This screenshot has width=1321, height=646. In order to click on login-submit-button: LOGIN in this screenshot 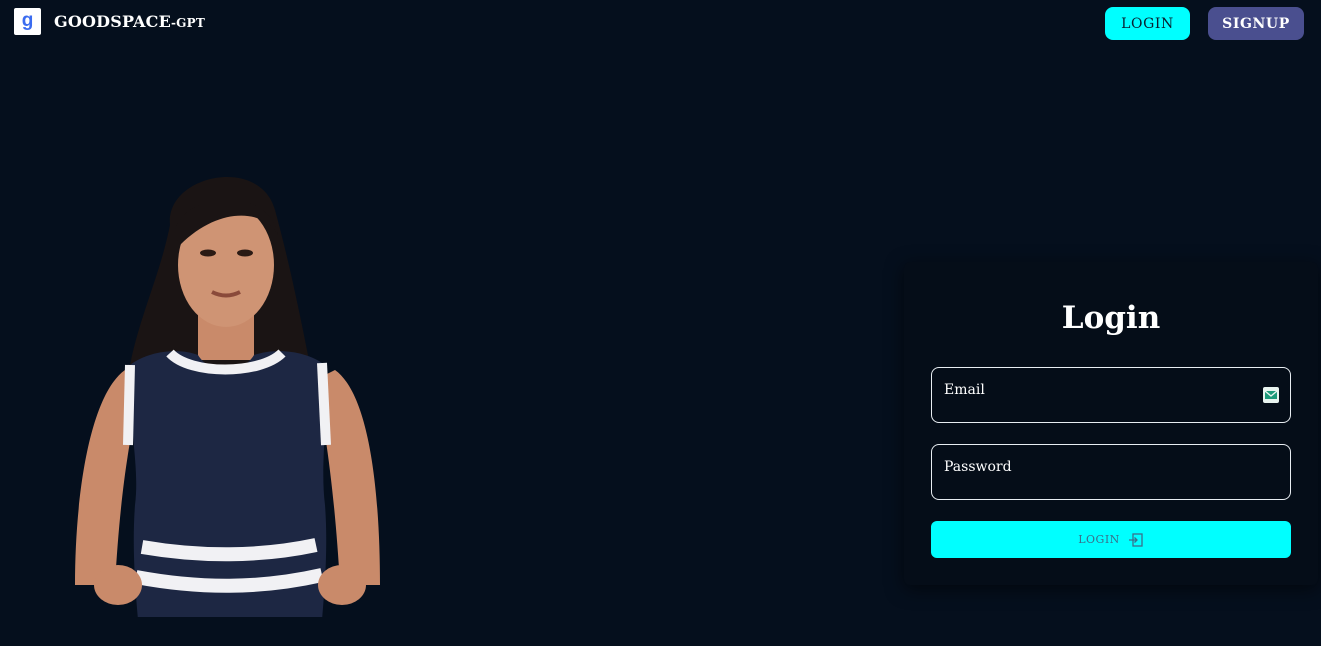, I will do `click(1111, 539)`.